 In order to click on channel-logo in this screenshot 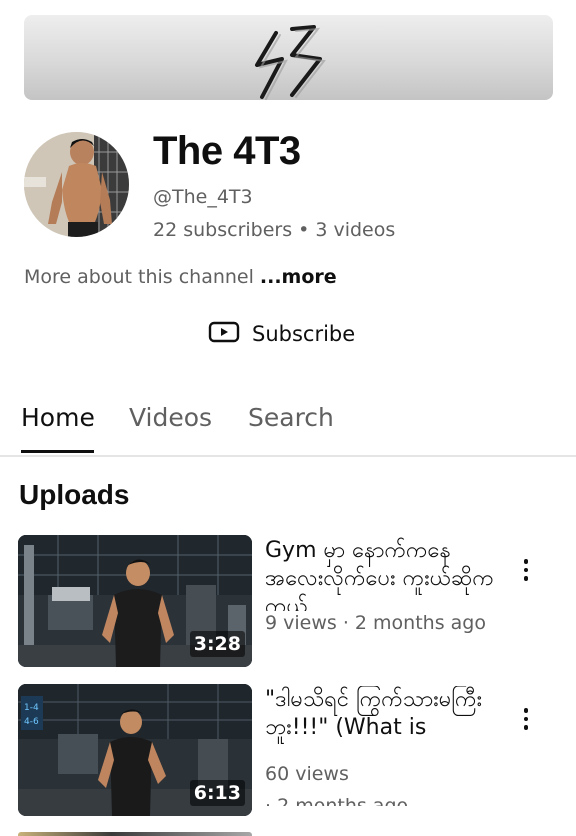, I will do `click(290, 62)`.